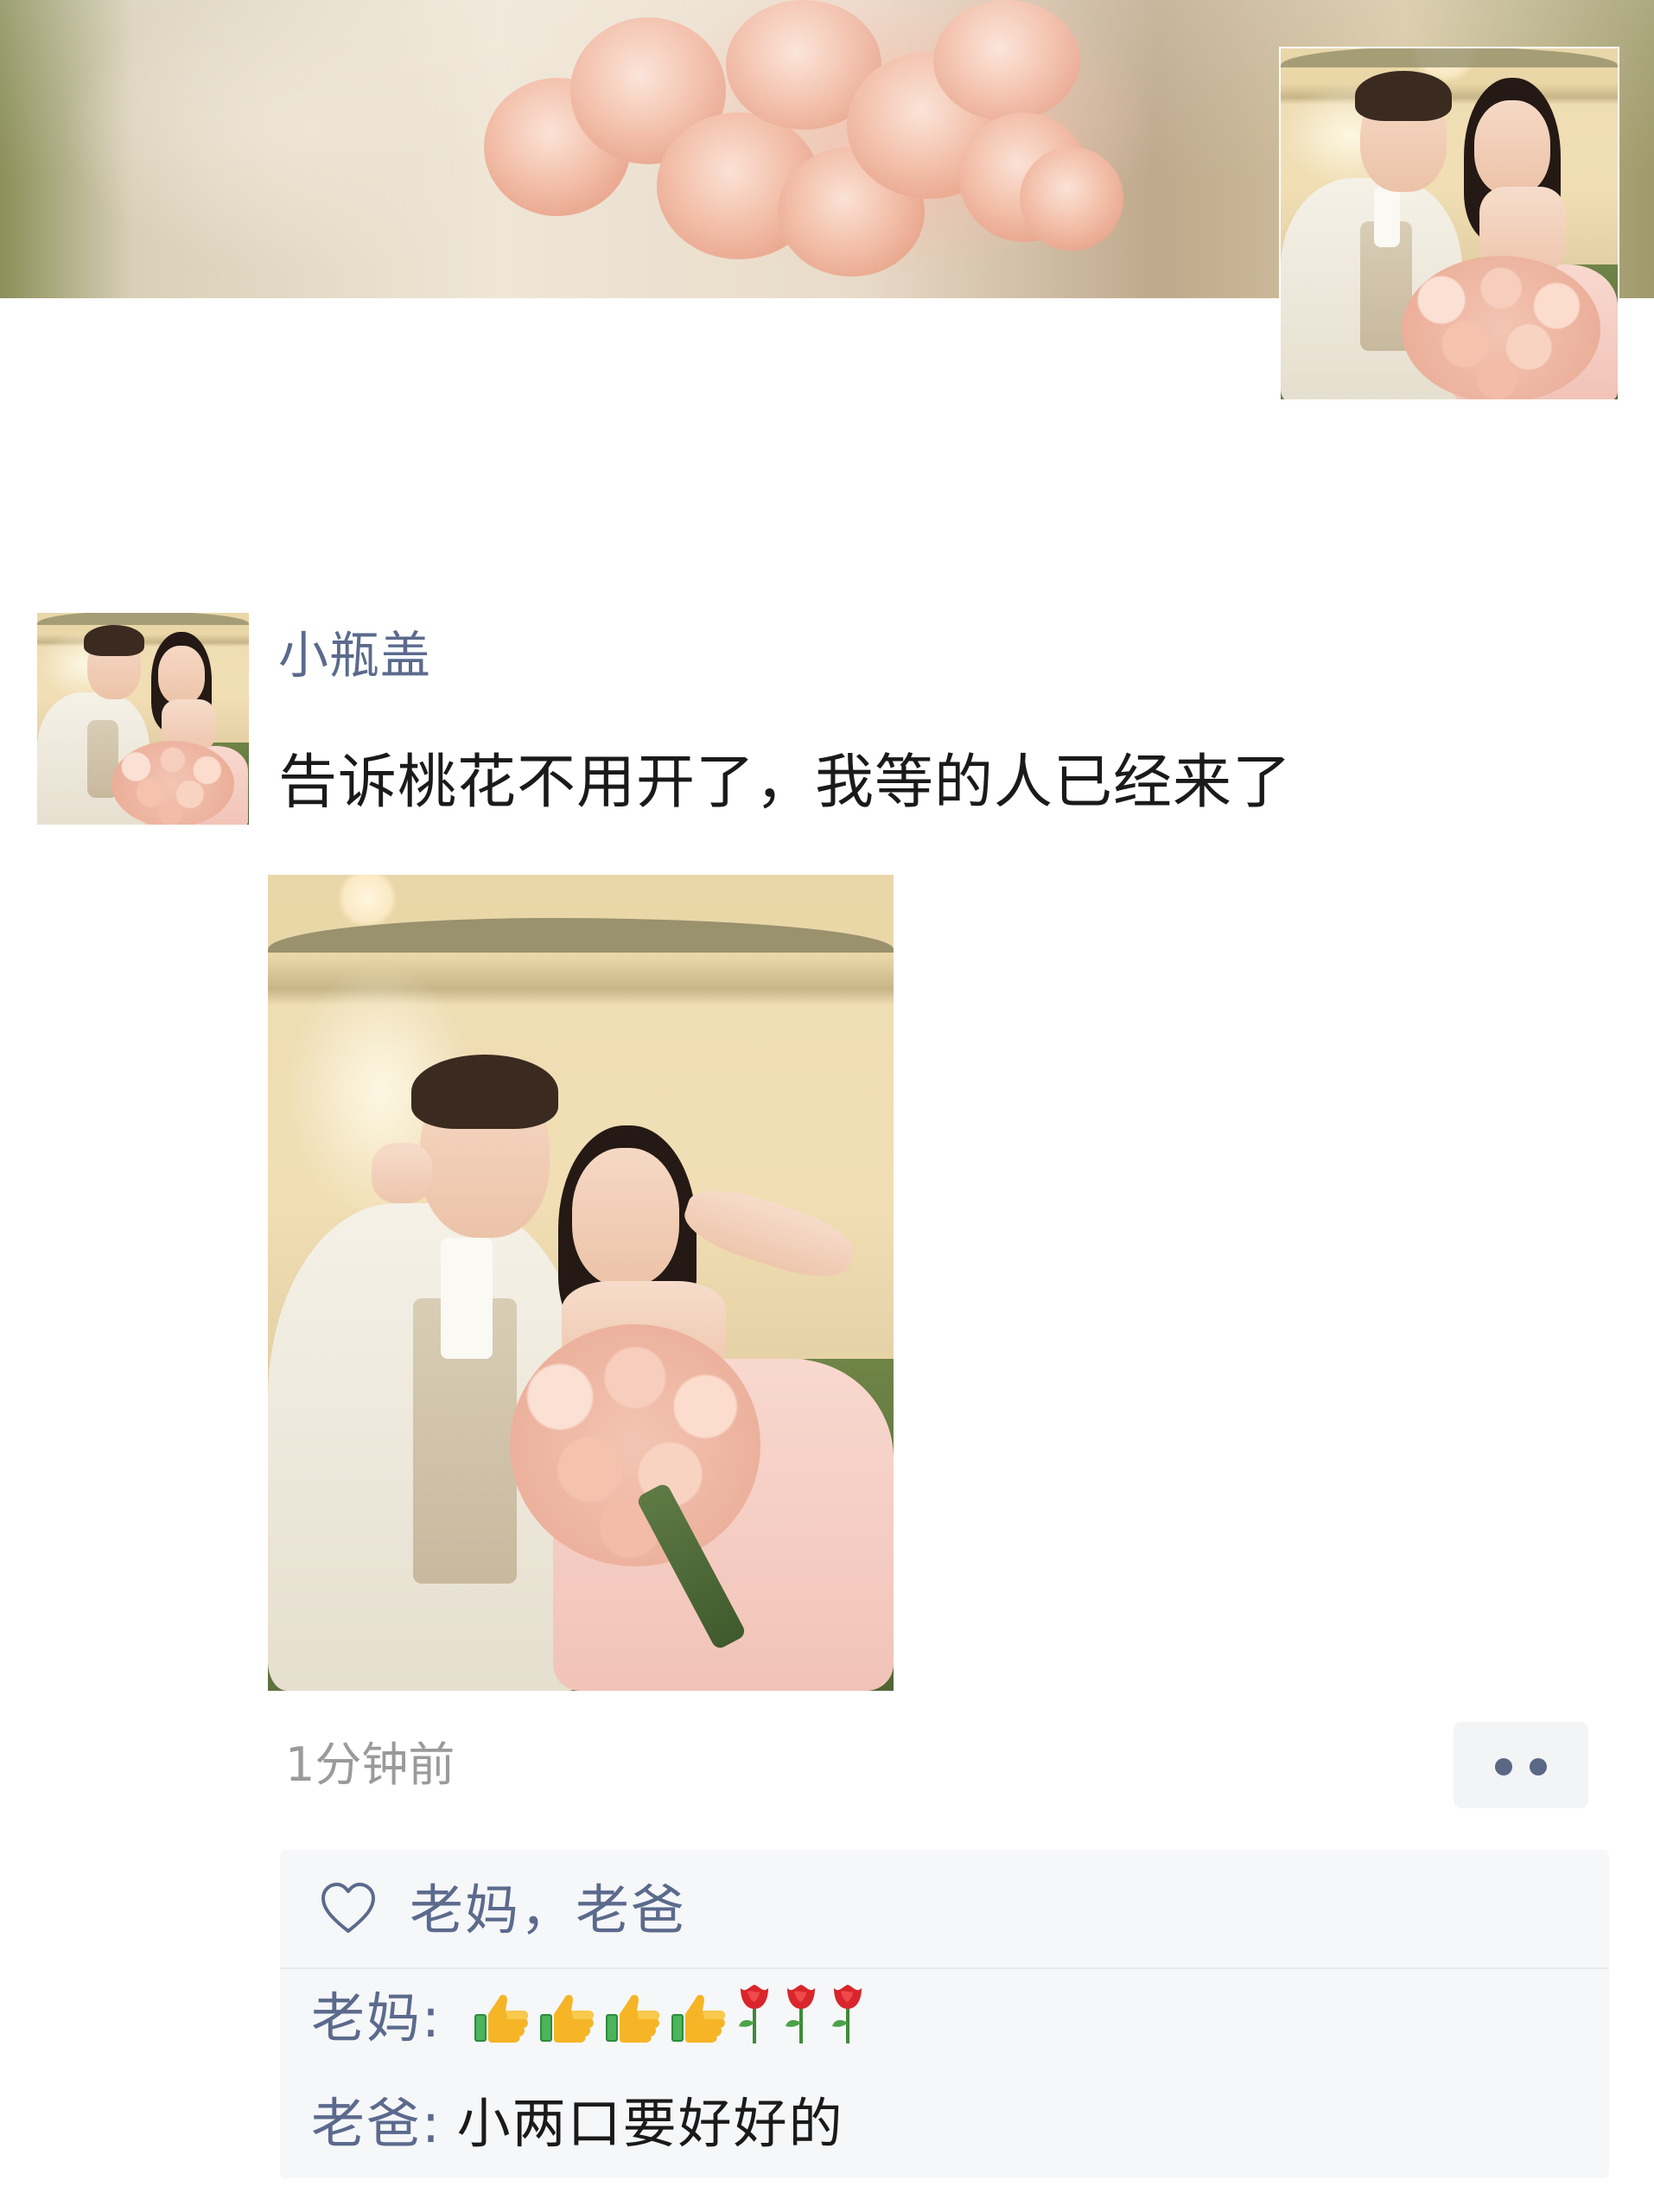  I want to click on comment-author: 老爸, so click(366, 2123).